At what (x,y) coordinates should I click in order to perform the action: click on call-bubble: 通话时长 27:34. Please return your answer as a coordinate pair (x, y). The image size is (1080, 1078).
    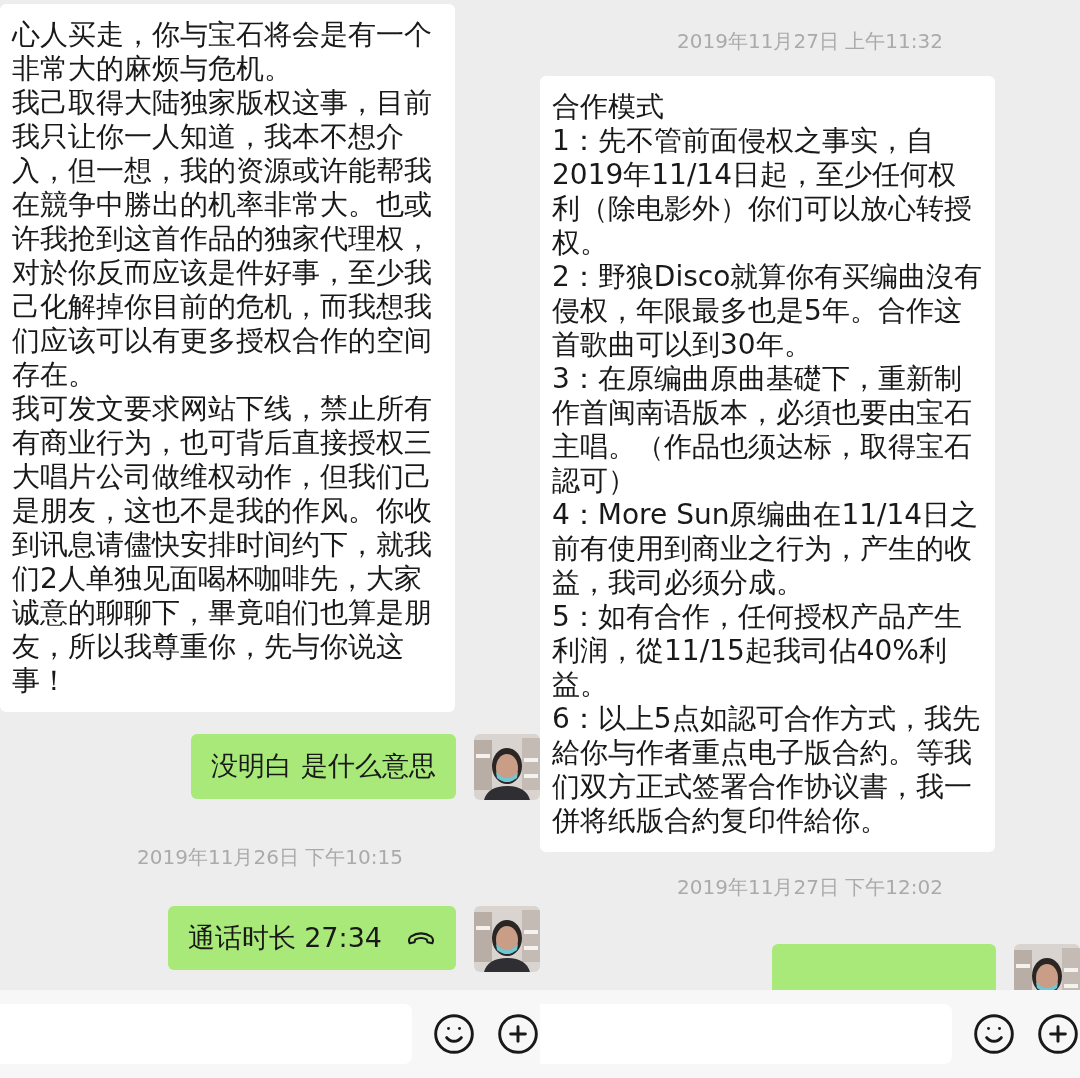
    Looking at the image, I should click on (311, 938).